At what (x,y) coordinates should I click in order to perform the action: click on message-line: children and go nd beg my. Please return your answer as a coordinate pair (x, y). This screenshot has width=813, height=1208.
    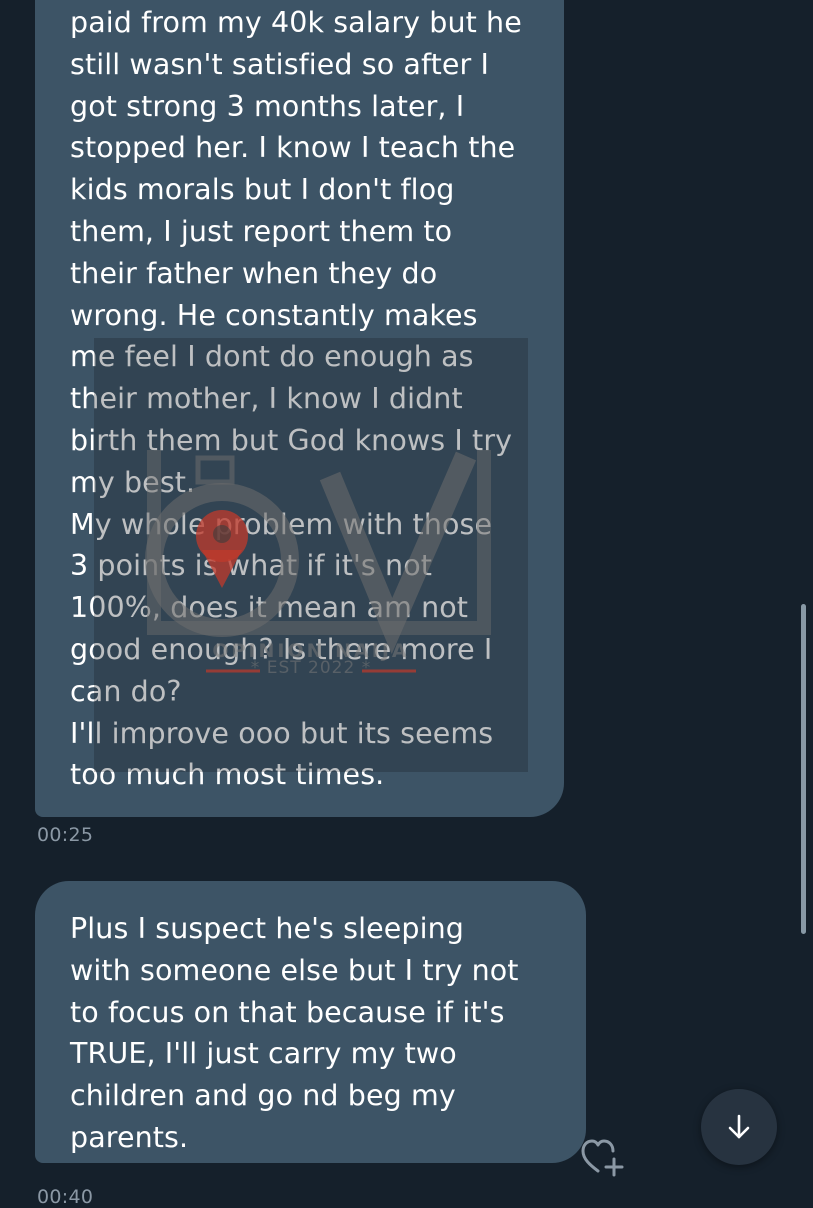
    Looking at the image, I should click on (263, 1096).